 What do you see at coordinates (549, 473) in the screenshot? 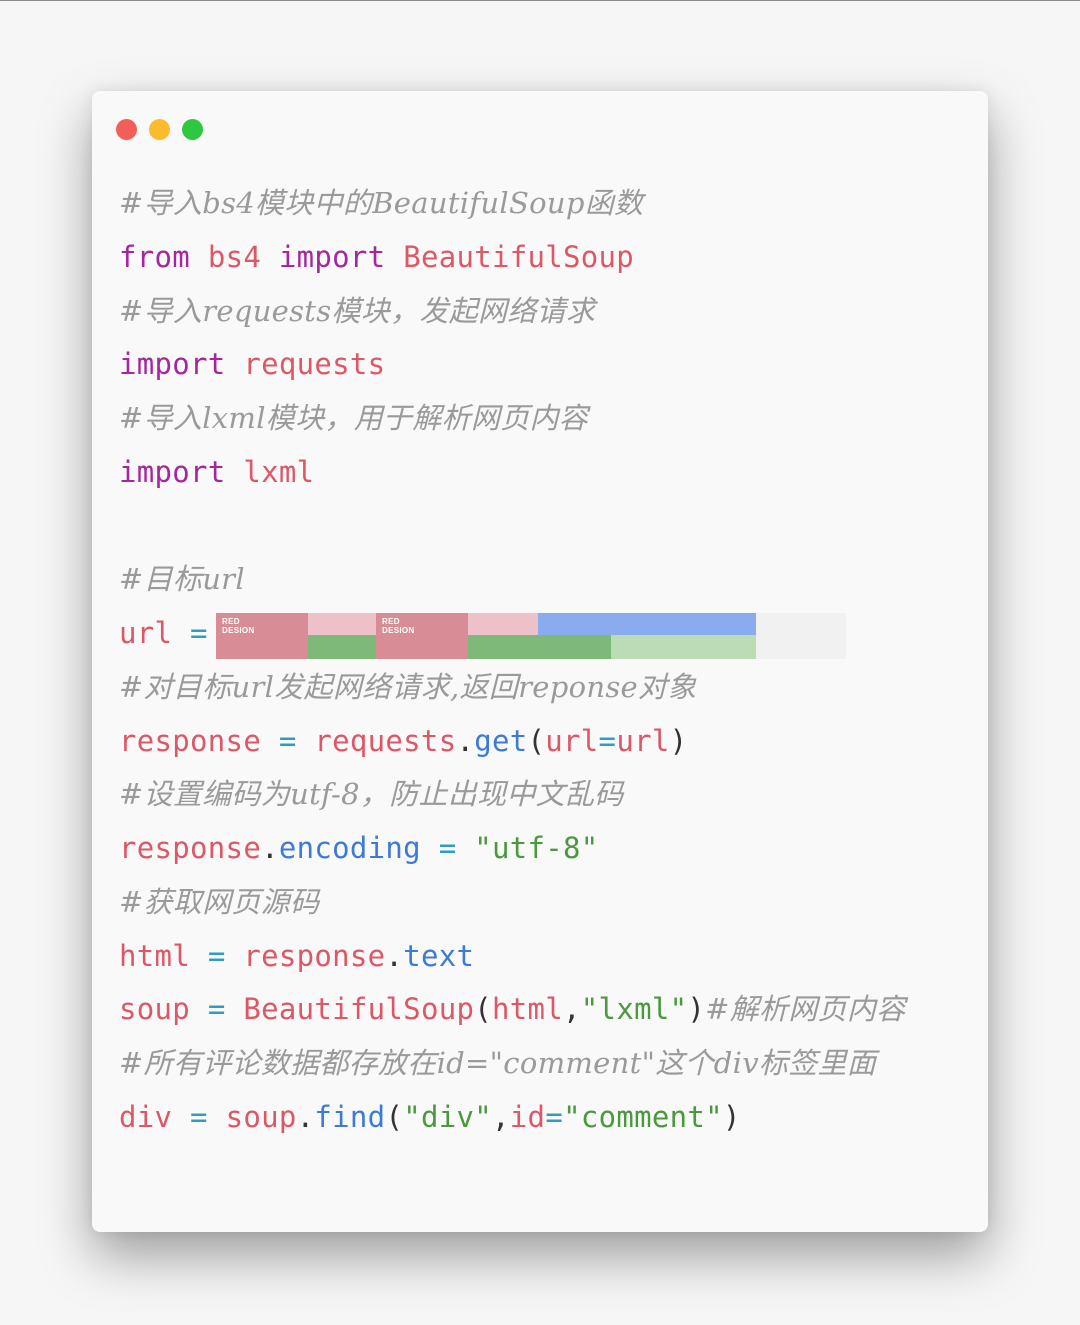
I see `code-line: import lxml` at bounding box center [549, 473].